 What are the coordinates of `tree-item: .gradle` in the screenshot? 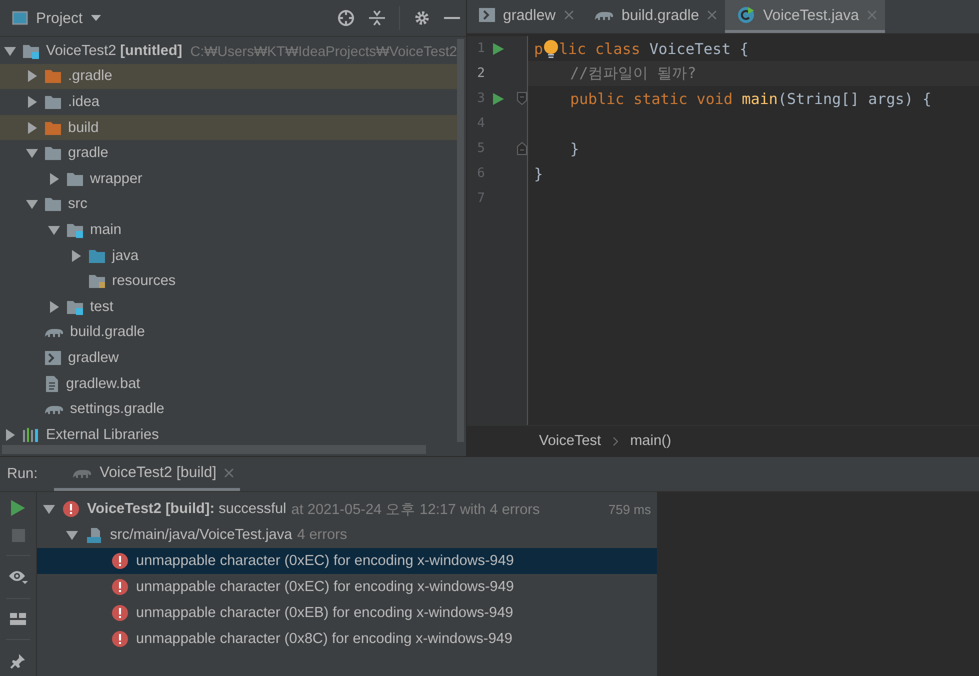 It's located at (229, 77).